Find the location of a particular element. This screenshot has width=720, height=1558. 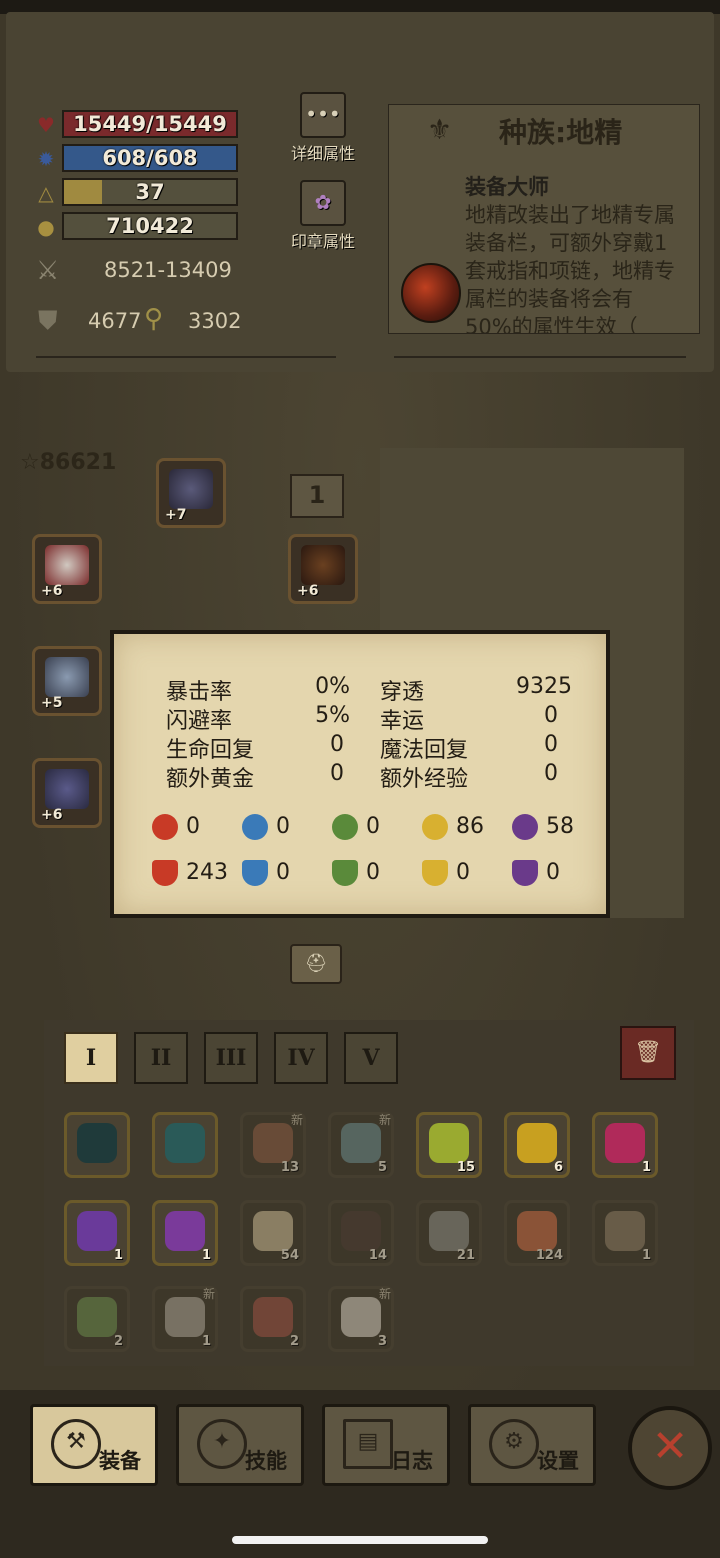

enhance-level: +6 is located at coordinates (52, 815).